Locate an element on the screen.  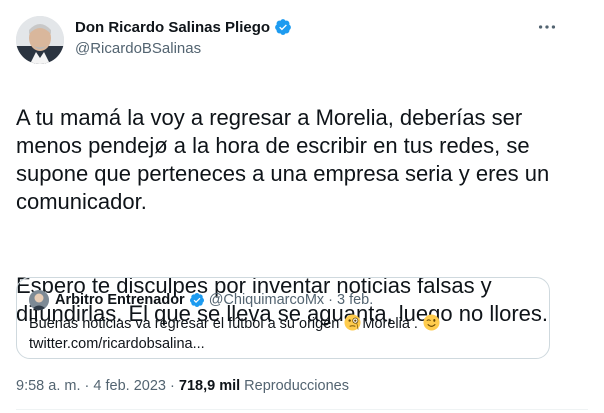
tweet-time: 9:58 a. m. is located at coordinates (48, 386).